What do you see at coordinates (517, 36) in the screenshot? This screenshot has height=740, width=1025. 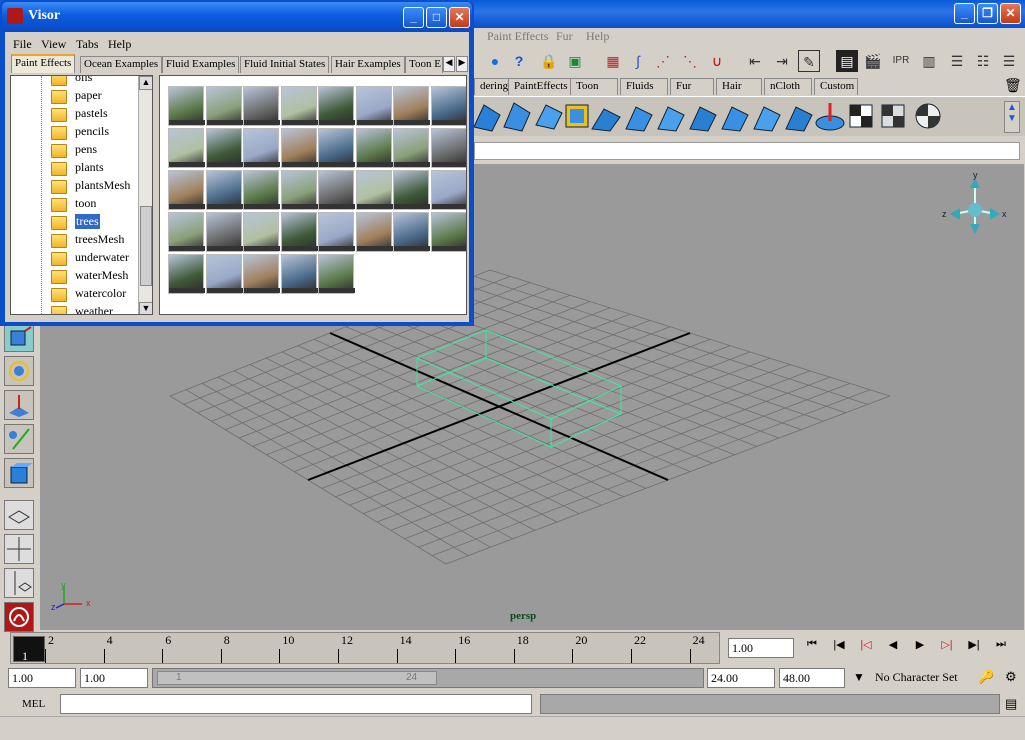 I see `menu-paint-effects: Paint Effects` at bounding box center [517, 36].